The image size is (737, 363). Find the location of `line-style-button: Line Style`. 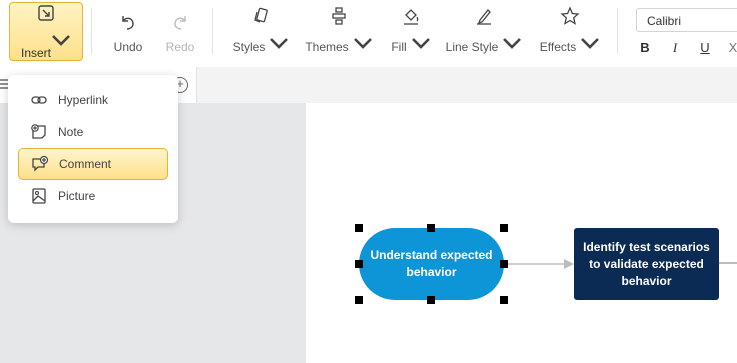

line-style-button: Line Style is located at coordinates (483, 33).